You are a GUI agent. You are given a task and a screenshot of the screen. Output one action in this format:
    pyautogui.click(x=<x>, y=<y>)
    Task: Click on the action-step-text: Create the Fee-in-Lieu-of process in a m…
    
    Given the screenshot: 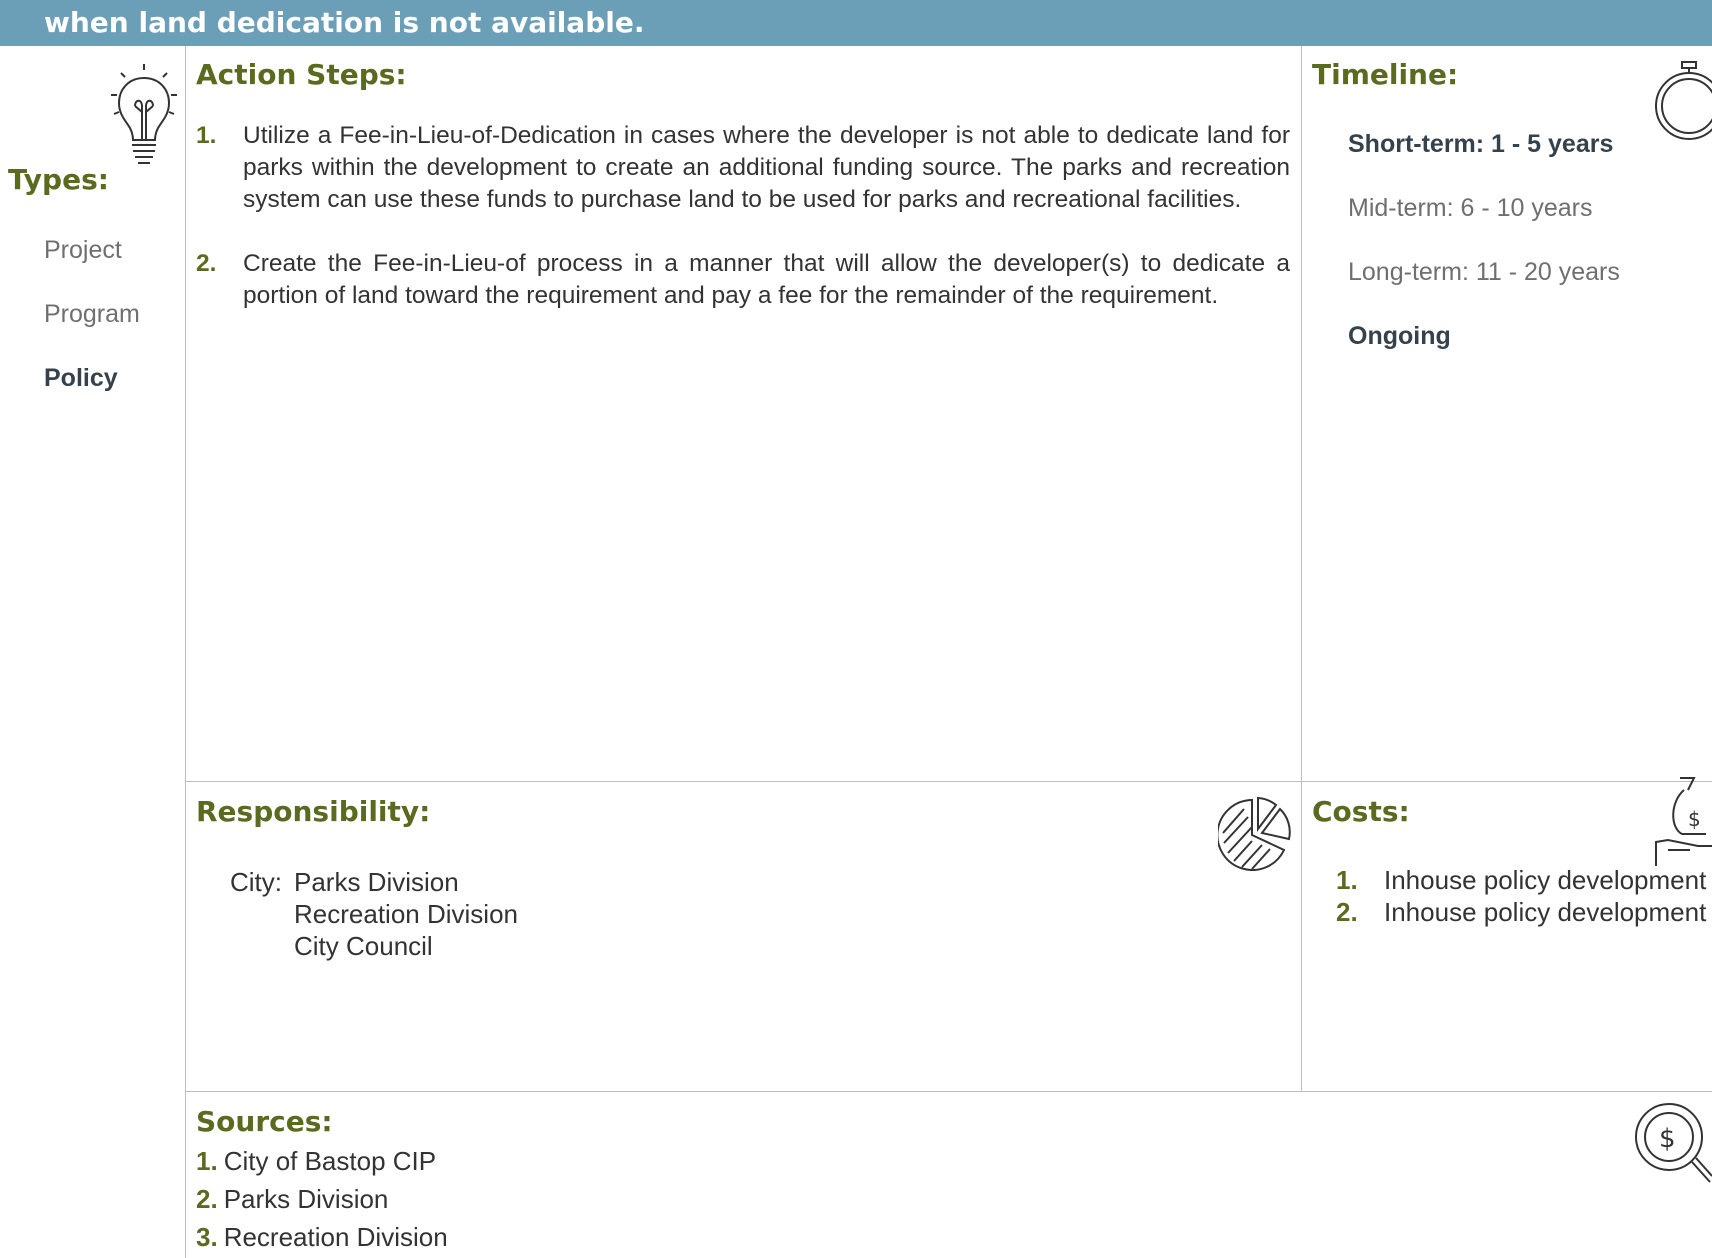 What is the action you would take?
    pyautogui.click(x=766, y=279)
    